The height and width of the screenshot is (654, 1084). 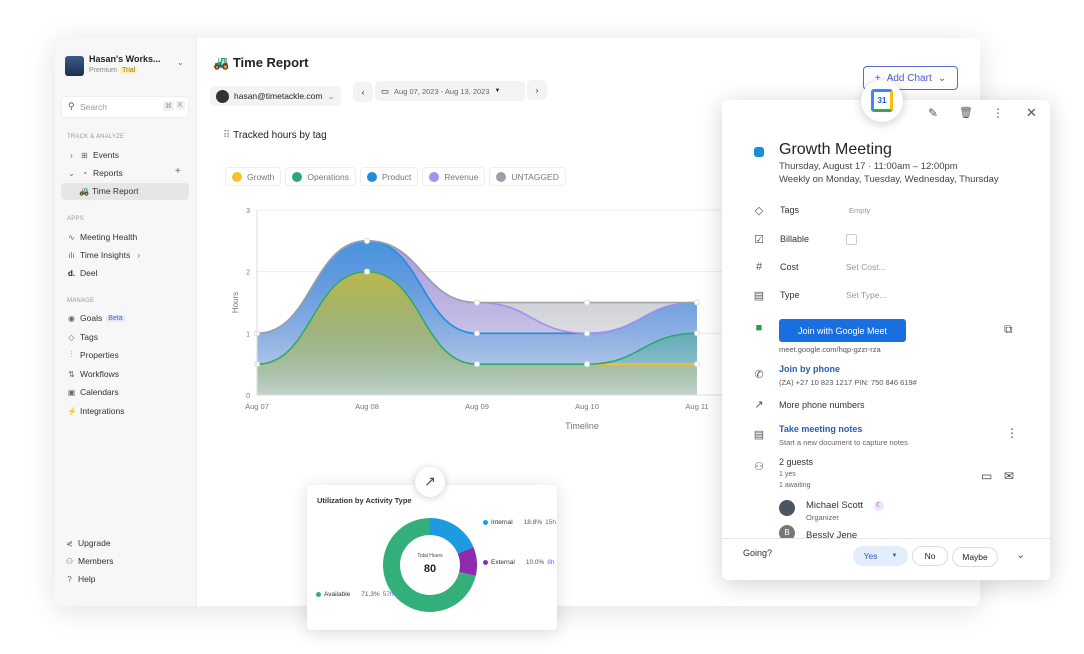 What do you see at coordinates (759, 296) in the screenshot?
I see `document-icon: ▤` at bounding box center [759, 296].